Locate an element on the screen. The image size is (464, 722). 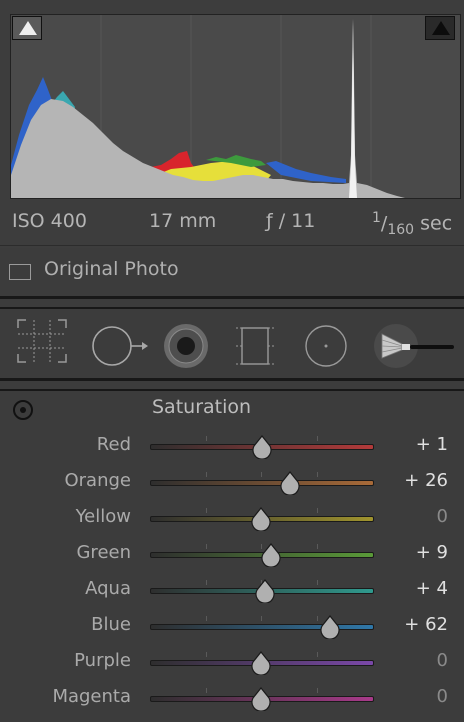
panel-title: Saturation is located at coordinates (202, 407).